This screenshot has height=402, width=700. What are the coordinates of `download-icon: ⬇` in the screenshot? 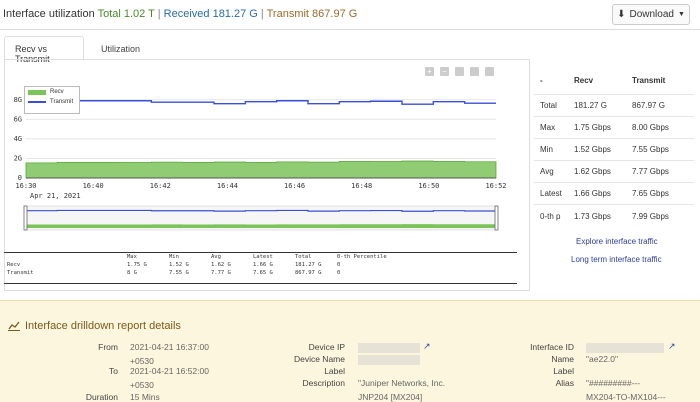 It's located at (621, 14).